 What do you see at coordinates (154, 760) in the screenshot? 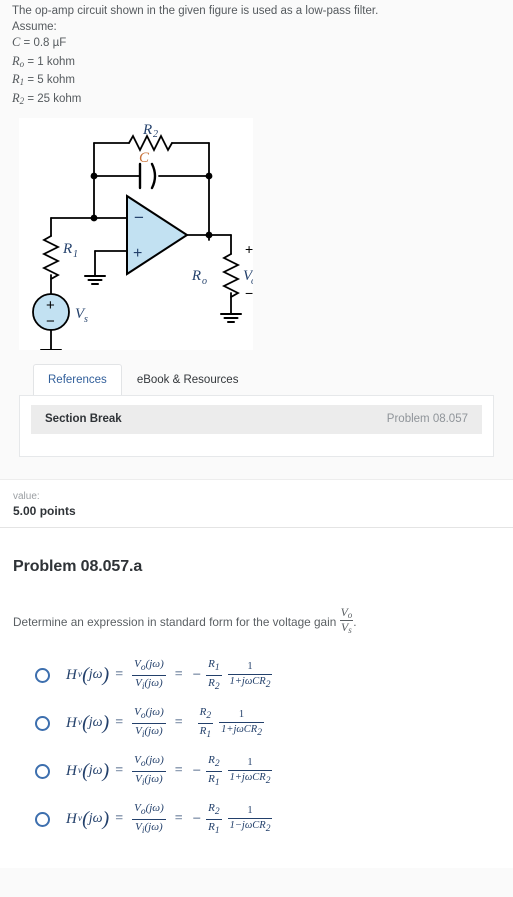
I see `option-c-ratio-num-arg: (jω)` at bounding box center [154, 760].